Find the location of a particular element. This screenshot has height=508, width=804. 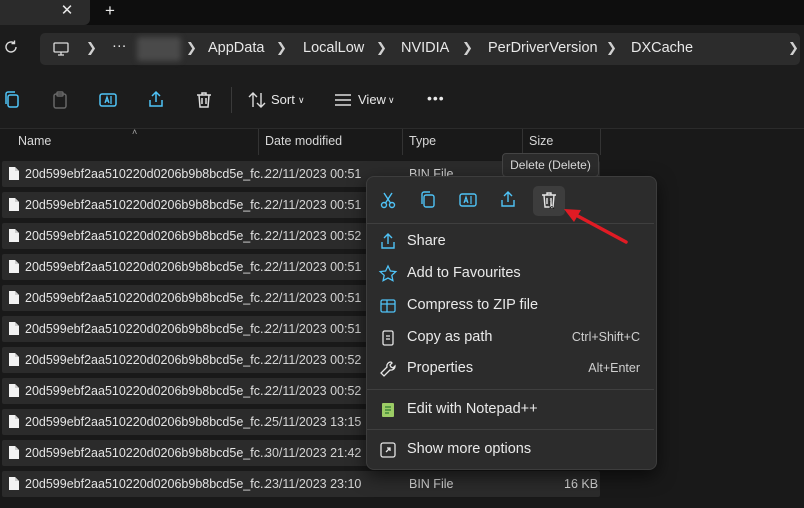

column-date-modified: Date modified is located at coordinates (303, 141).